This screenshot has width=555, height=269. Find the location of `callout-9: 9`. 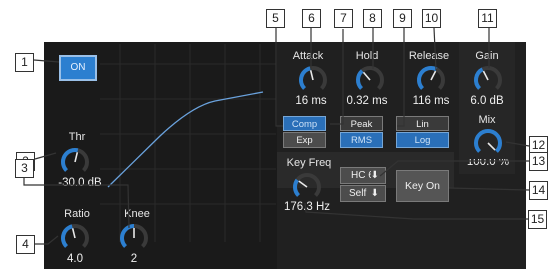

callout-9: 9 is located at coordinates (402, 18).